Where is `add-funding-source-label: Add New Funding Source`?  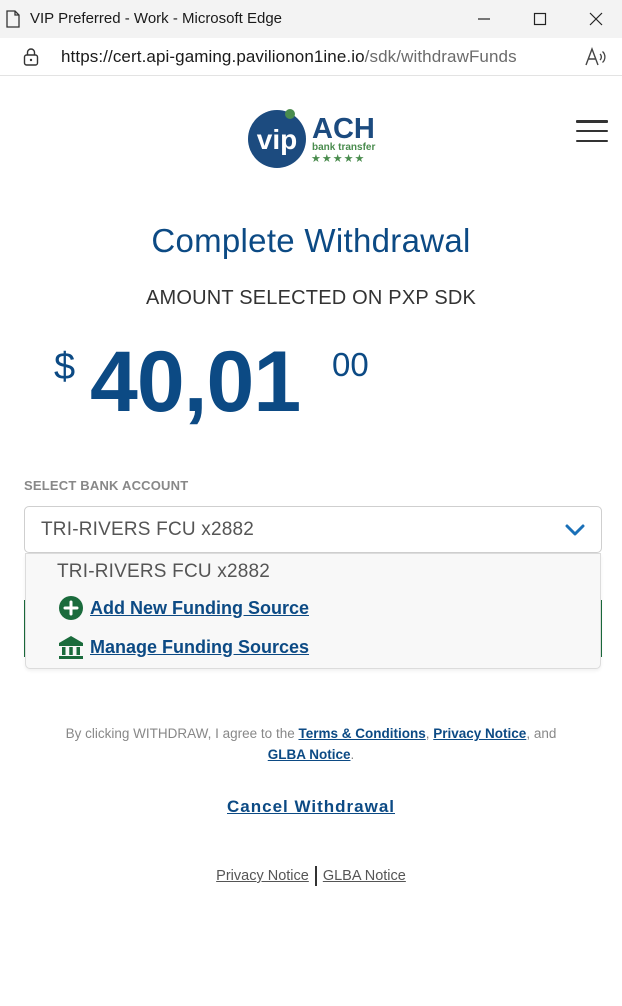 add-funding-source-label: Add New Funding Source is located at coordinates (199, 607).